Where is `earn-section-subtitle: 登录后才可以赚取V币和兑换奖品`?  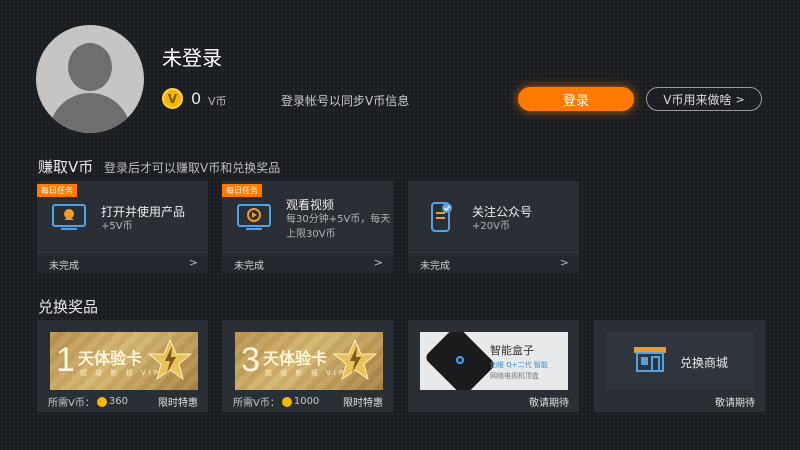
earn-section-subtitle: 登录后才可以赚取V币和兑换奖品 is located at coordinates (192, 168).